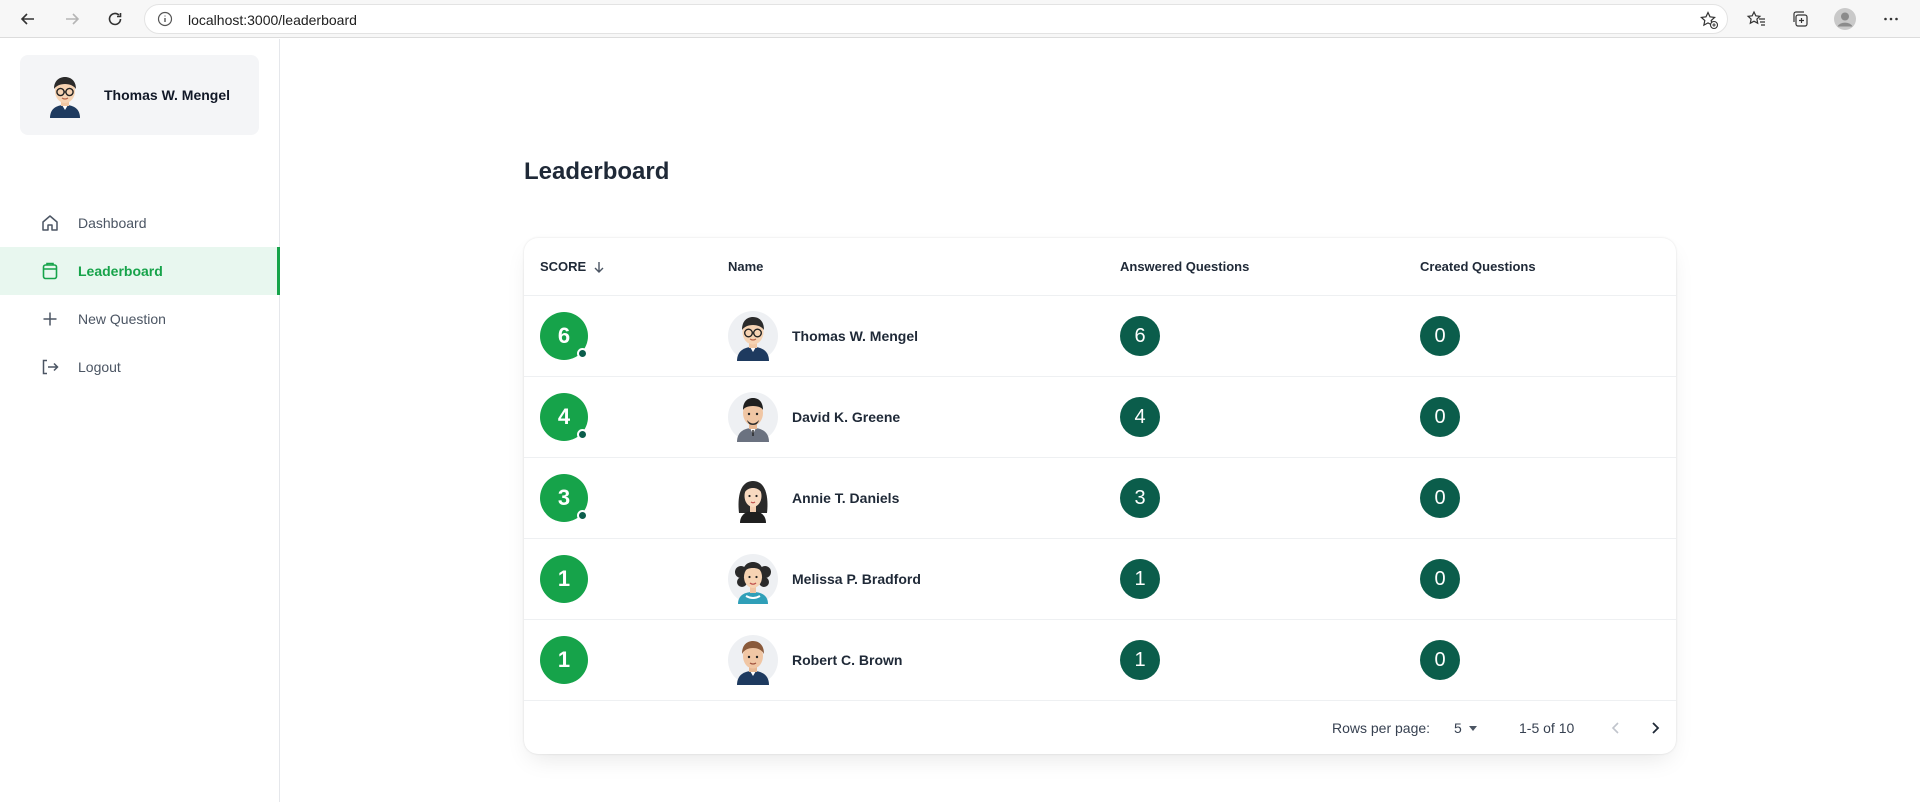 The width and height of the screenshot is (1920, 802). What do you see at coordinates (563, 266) in the screenshot?
I see `score-header-label: SCORE` at bounding box center [563, 266].